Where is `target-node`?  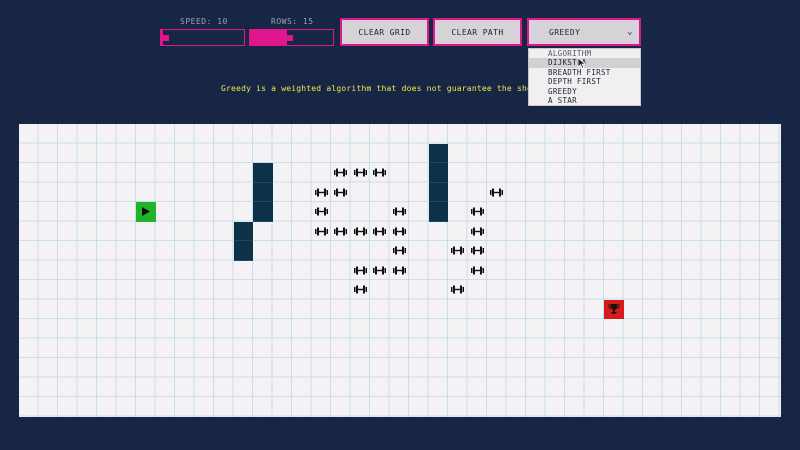 target-node is located at coordinates (614, 309).